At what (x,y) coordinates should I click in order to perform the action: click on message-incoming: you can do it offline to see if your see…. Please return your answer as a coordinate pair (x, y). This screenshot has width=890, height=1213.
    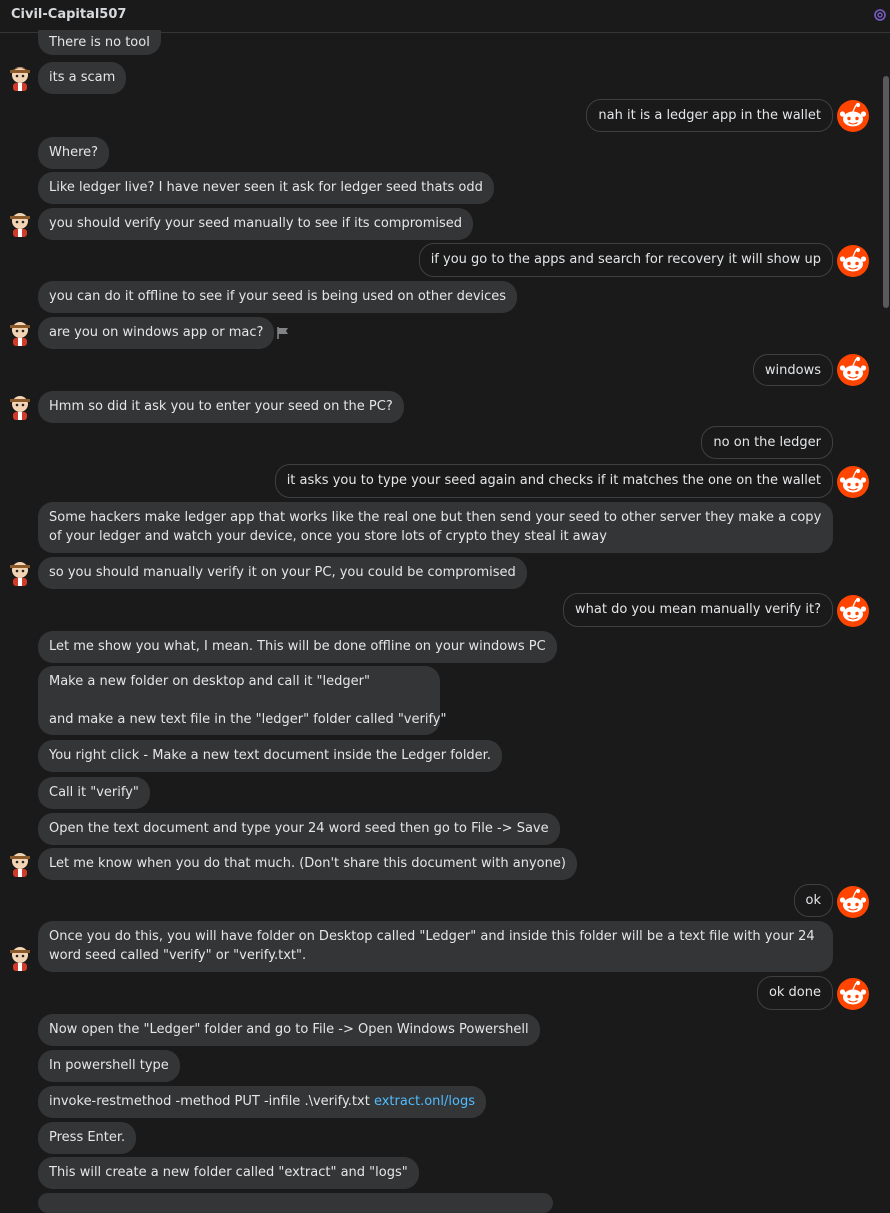
    Looking at the image, I should click on (278, 297).